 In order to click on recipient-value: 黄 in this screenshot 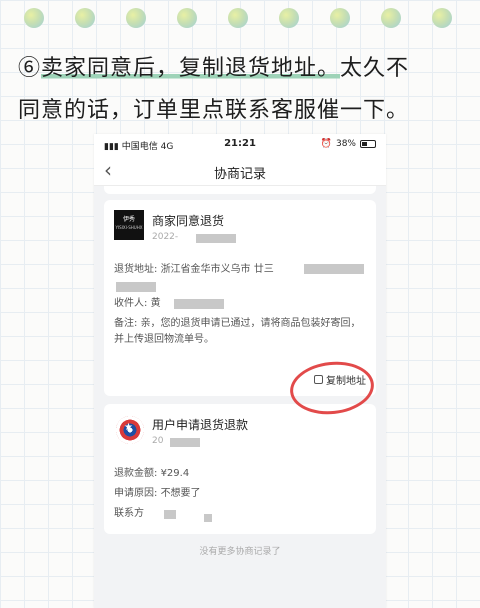, I will do `click(155, 303)`.